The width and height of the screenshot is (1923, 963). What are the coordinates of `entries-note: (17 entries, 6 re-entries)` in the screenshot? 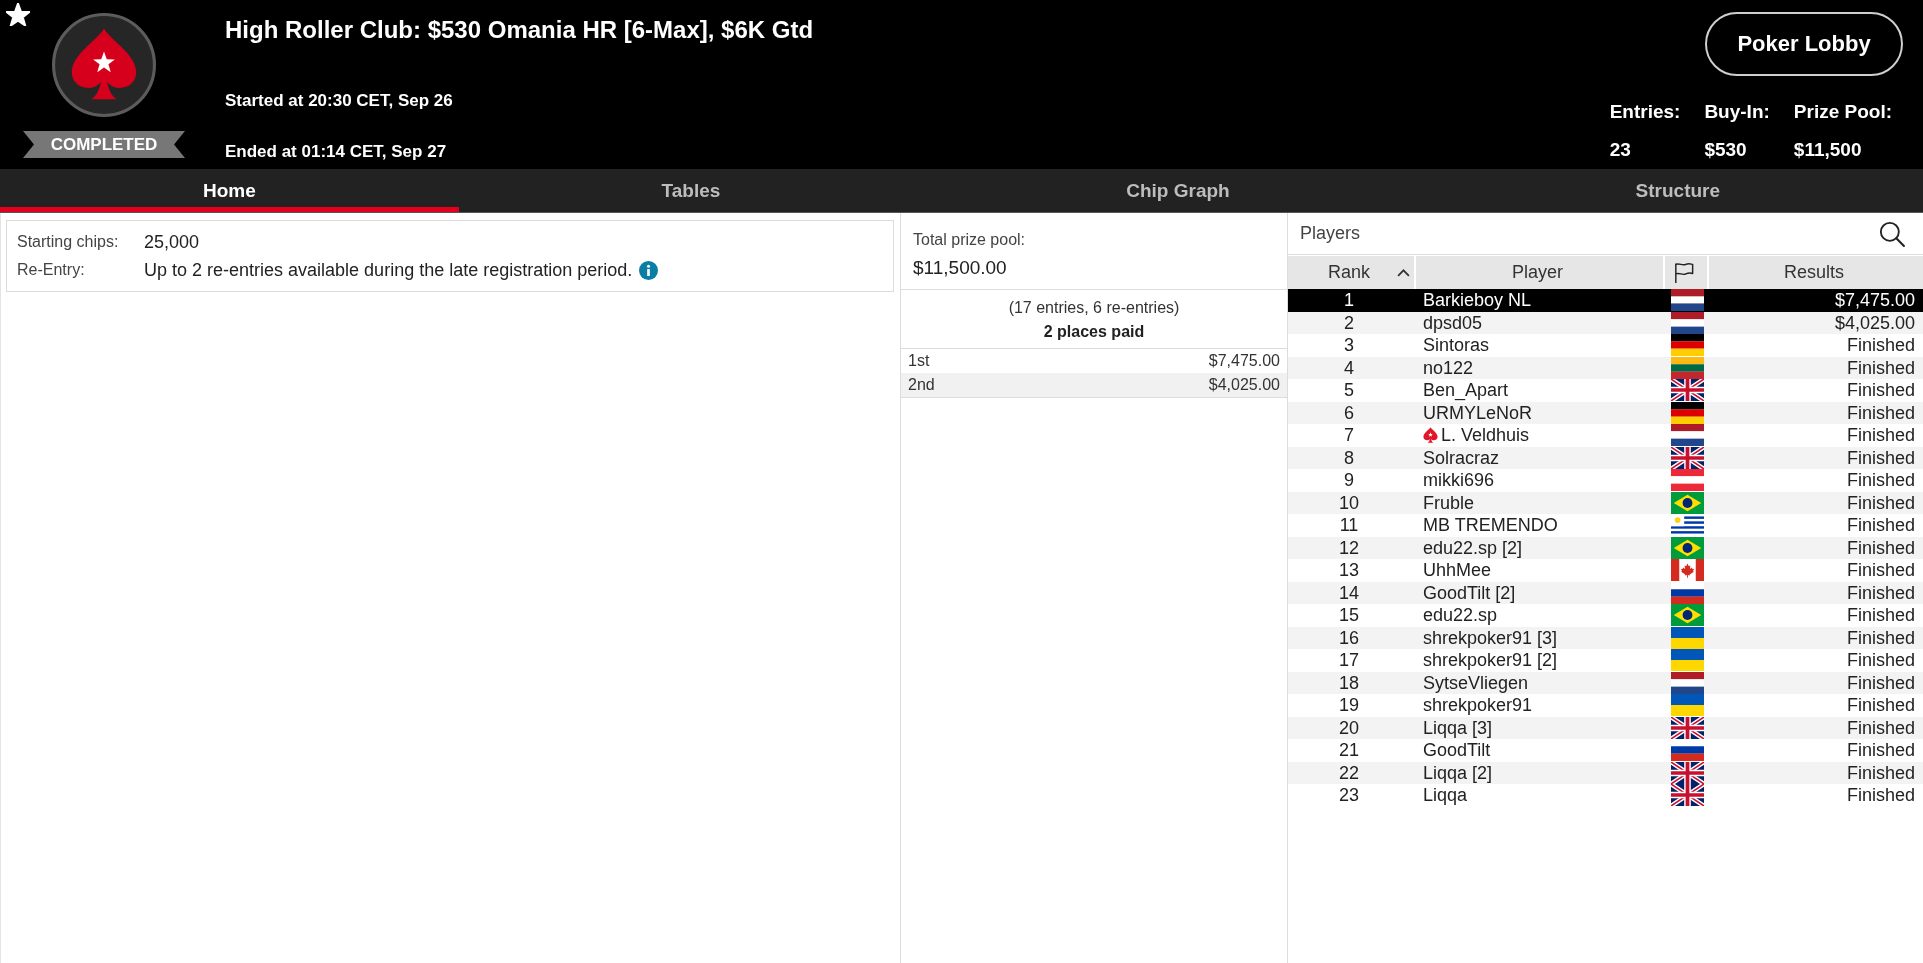 It's located at (1094, 308).